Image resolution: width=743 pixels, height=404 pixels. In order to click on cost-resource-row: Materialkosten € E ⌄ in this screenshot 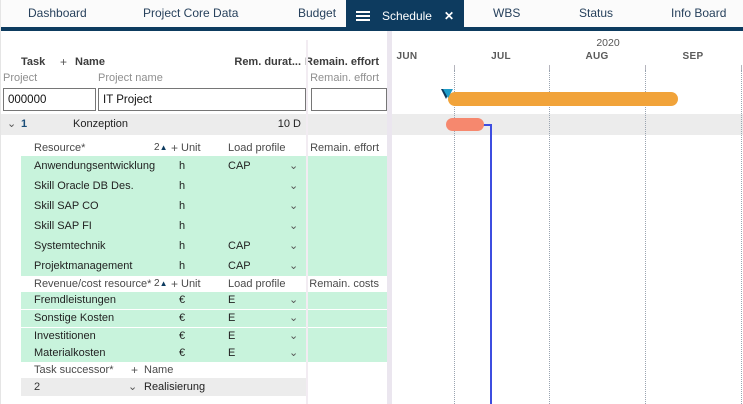, I will do `click(204, 353)`.